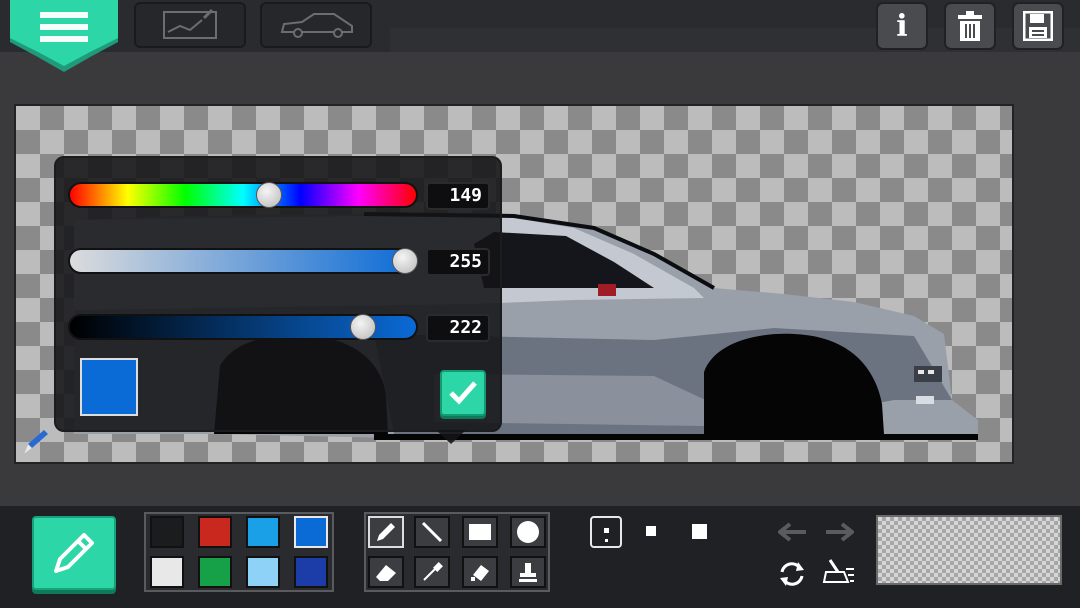 This screenshot has height=608, width=1080. I want to click on saturation-value: 255, so click(458, 262).